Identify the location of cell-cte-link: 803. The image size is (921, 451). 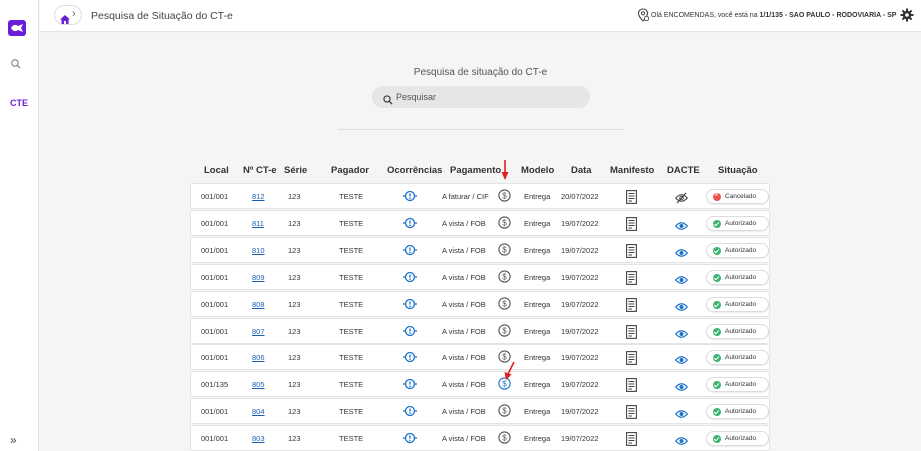
(258, 438).